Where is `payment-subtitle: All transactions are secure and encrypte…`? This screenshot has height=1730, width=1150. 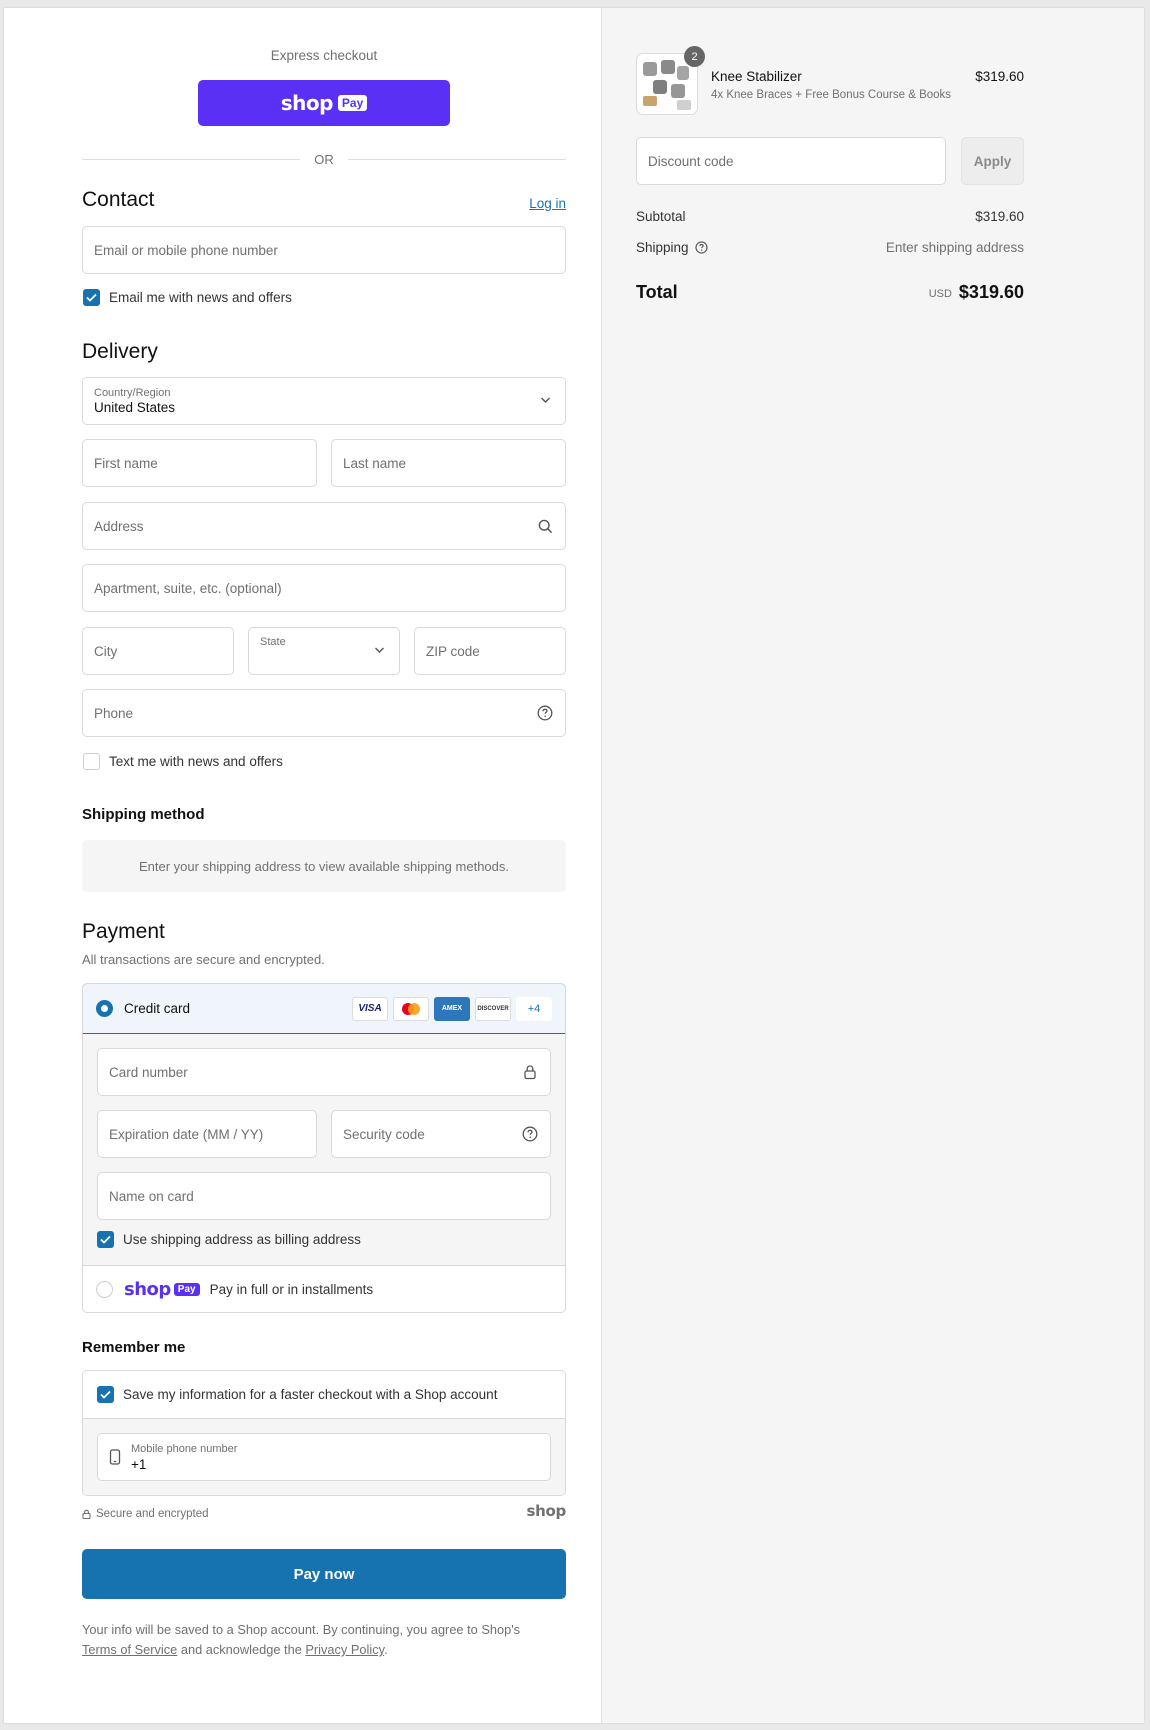 payment-subtitle: All transactions are secure and encrypte… is located at coordinates (203, 959).